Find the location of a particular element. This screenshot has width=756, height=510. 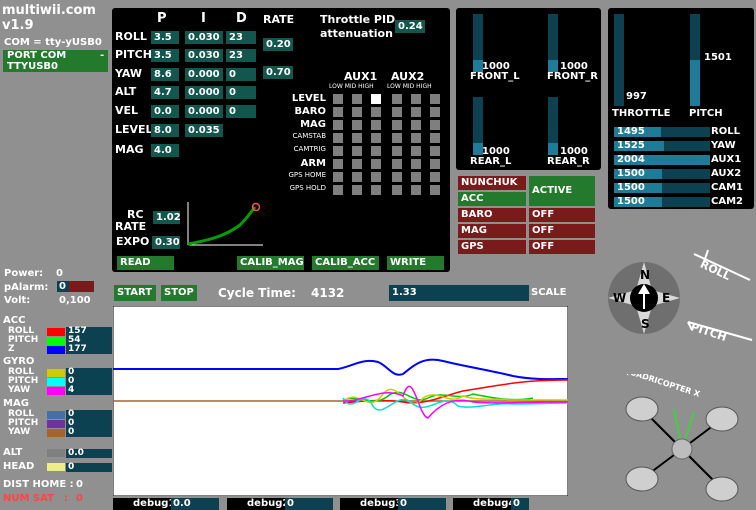

aux-label-gps-home: GPS HOME is located at coordinates (307, 175).